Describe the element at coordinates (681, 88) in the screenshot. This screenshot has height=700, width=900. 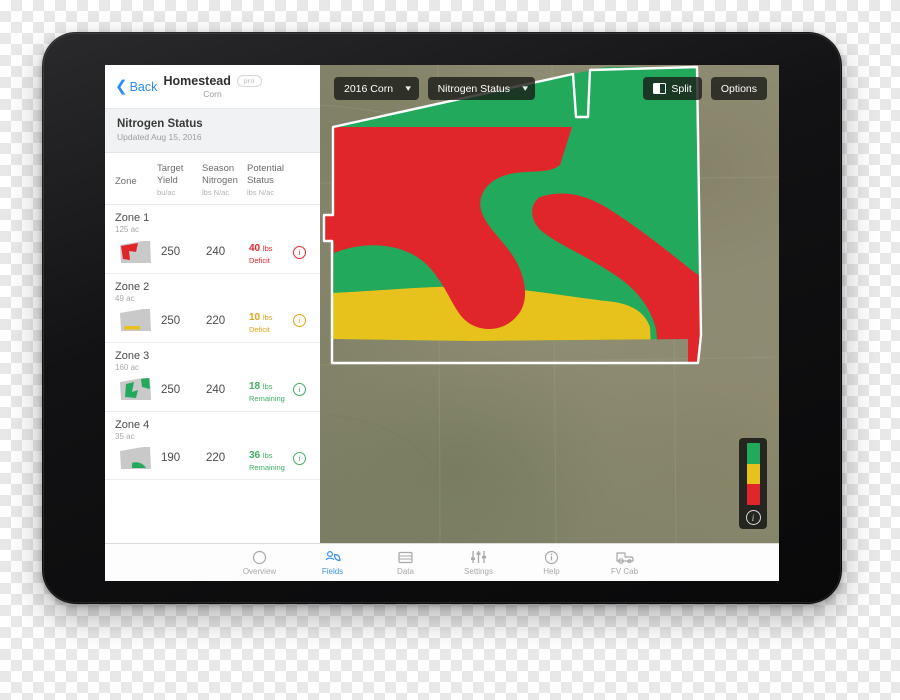
I see `split-button-label: Split` at that location.